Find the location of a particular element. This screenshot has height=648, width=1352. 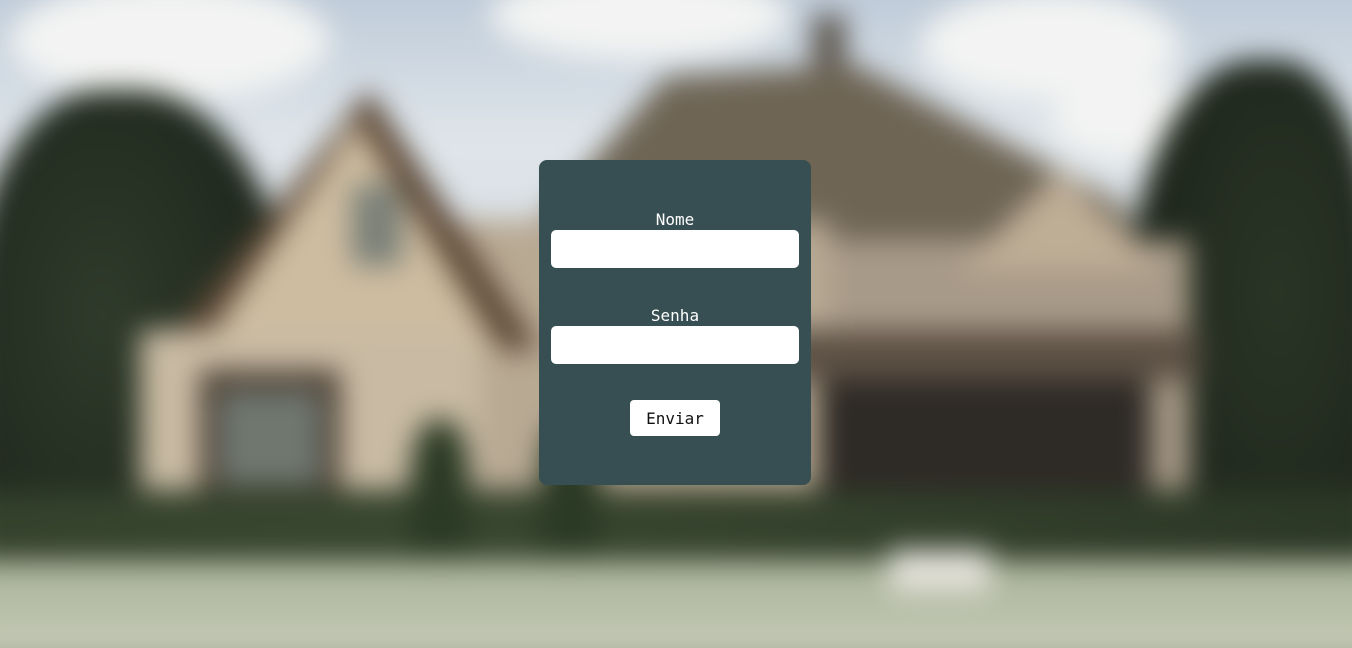

login-card: Nome Senha Enviar is located at coordinates (675, 322).